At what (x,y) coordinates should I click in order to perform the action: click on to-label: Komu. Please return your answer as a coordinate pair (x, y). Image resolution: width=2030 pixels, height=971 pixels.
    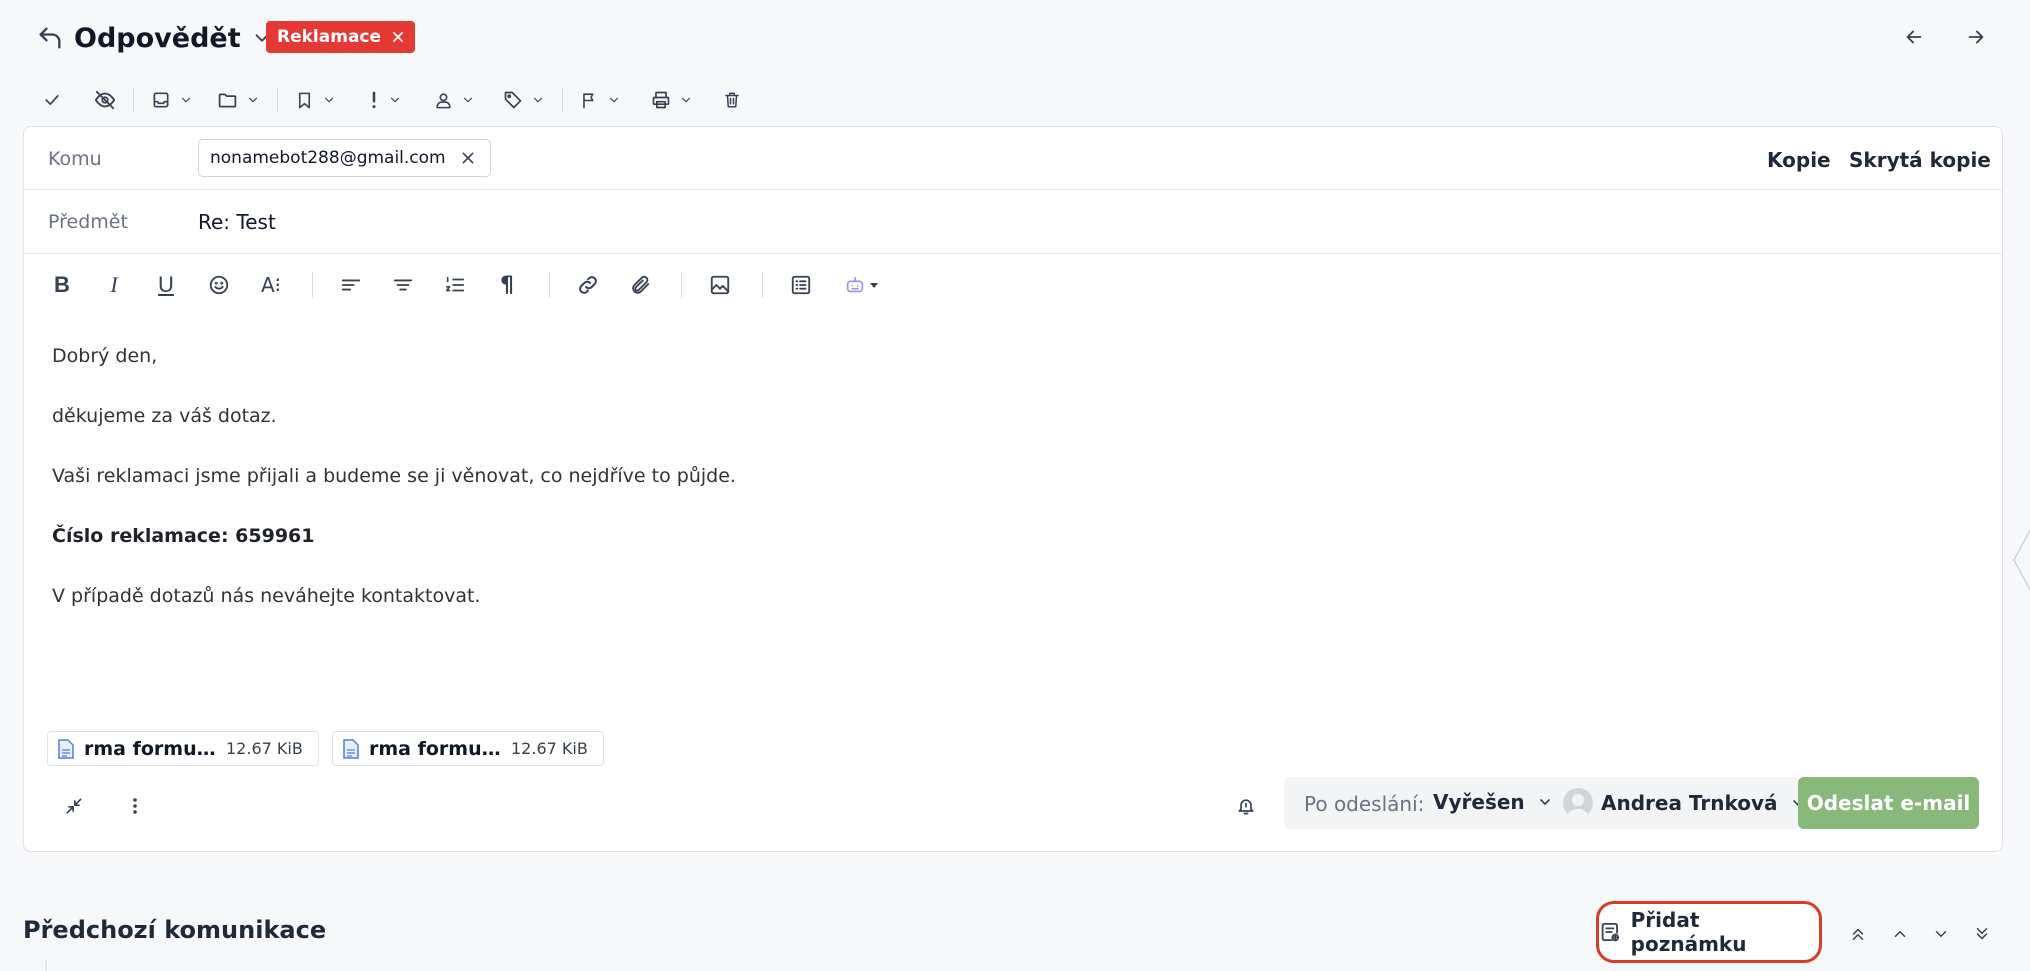
    Looking at the image, I should click on (75, 159).